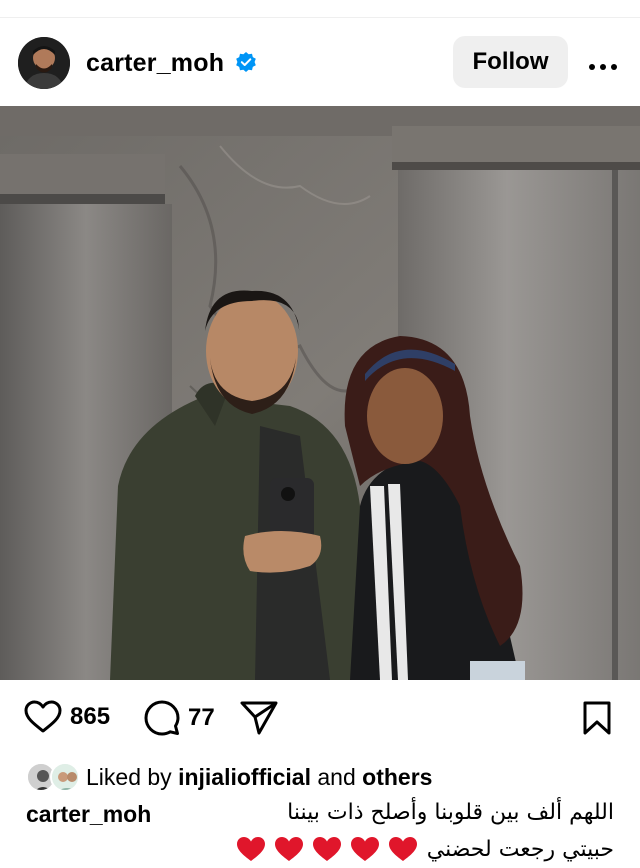  I want to click on caption-text-line2: حبيتي رجعت لحضني, so click(424, 849).